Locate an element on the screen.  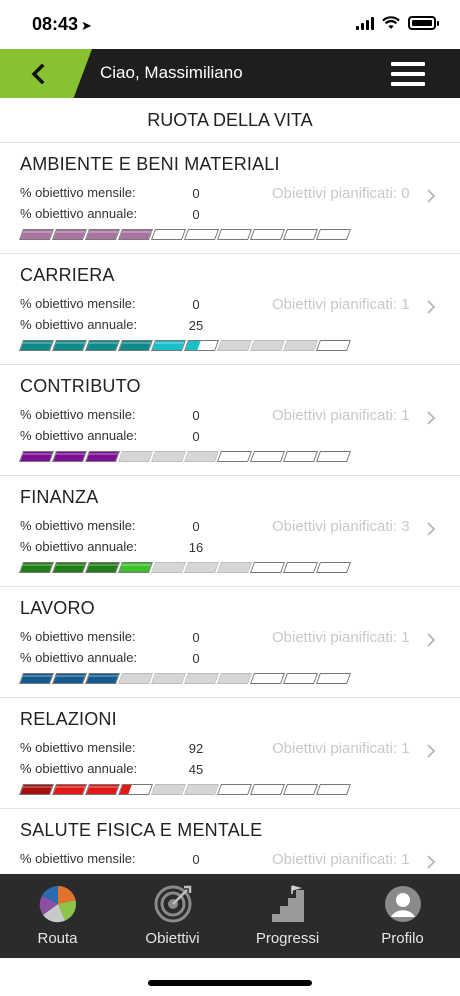
wifi-icon is located at coordinates (391, 22).